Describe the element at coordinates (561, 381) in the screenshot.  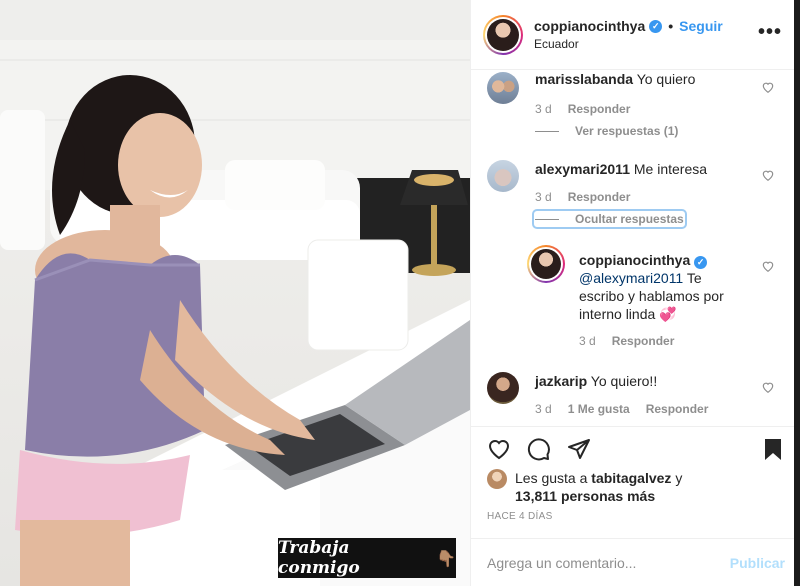
I see `commenter-username: jazkarip` at that location.